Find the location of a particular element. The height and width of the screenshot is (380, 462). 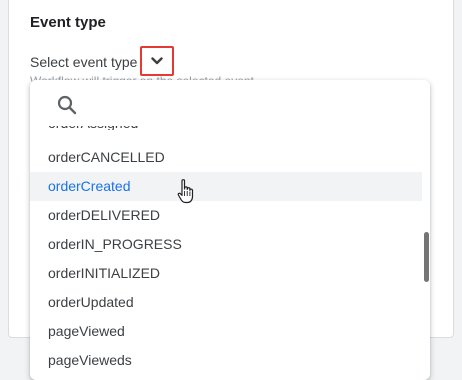

section-title: Event type is located at coordinates (68, 22).